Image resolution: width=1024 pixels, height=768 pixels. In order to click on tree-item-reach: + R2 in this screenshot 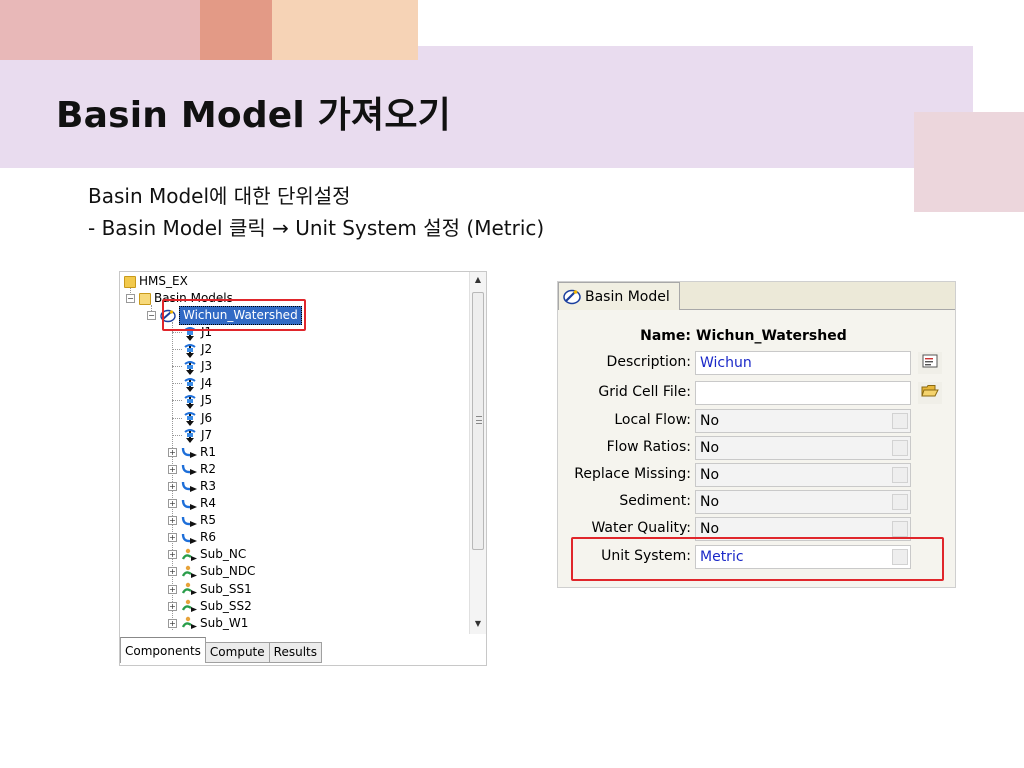, I will do `click(192, 469)`.